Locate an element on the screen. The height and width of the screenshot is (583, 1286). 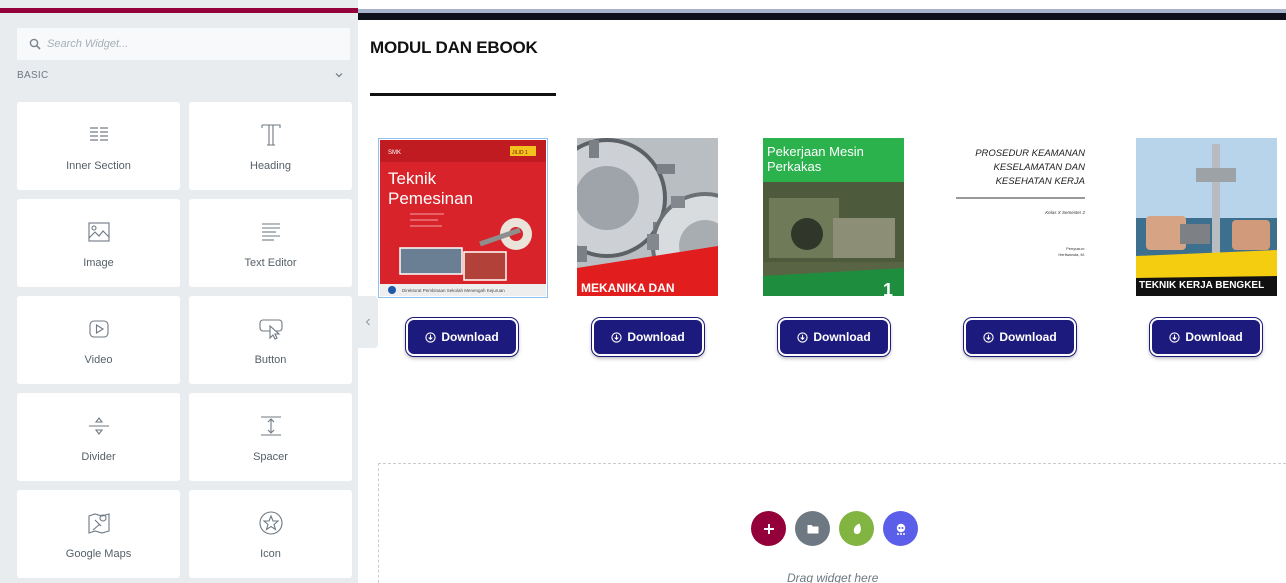
category-header-basic: BASIC is located at coordinates (183, 75).